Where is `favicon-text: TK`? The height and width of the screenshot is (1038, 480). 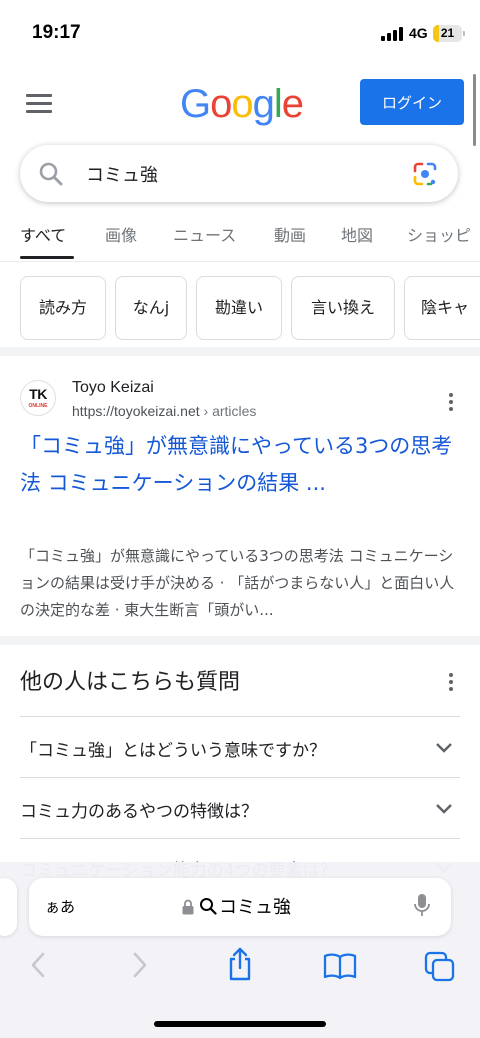
favicon-text: TK is located at coordinates (38, 394).